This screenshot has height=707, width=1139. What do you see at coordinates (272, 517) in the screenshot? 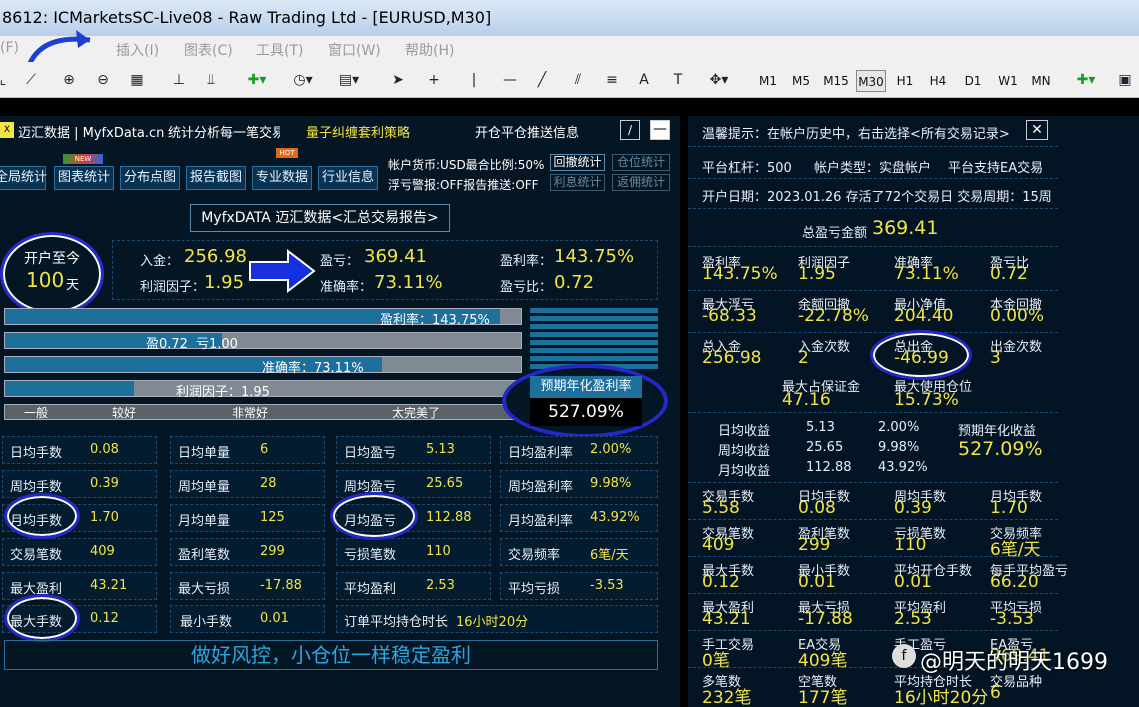
I see `stat-value: 125` at bounding box center [272, 517].